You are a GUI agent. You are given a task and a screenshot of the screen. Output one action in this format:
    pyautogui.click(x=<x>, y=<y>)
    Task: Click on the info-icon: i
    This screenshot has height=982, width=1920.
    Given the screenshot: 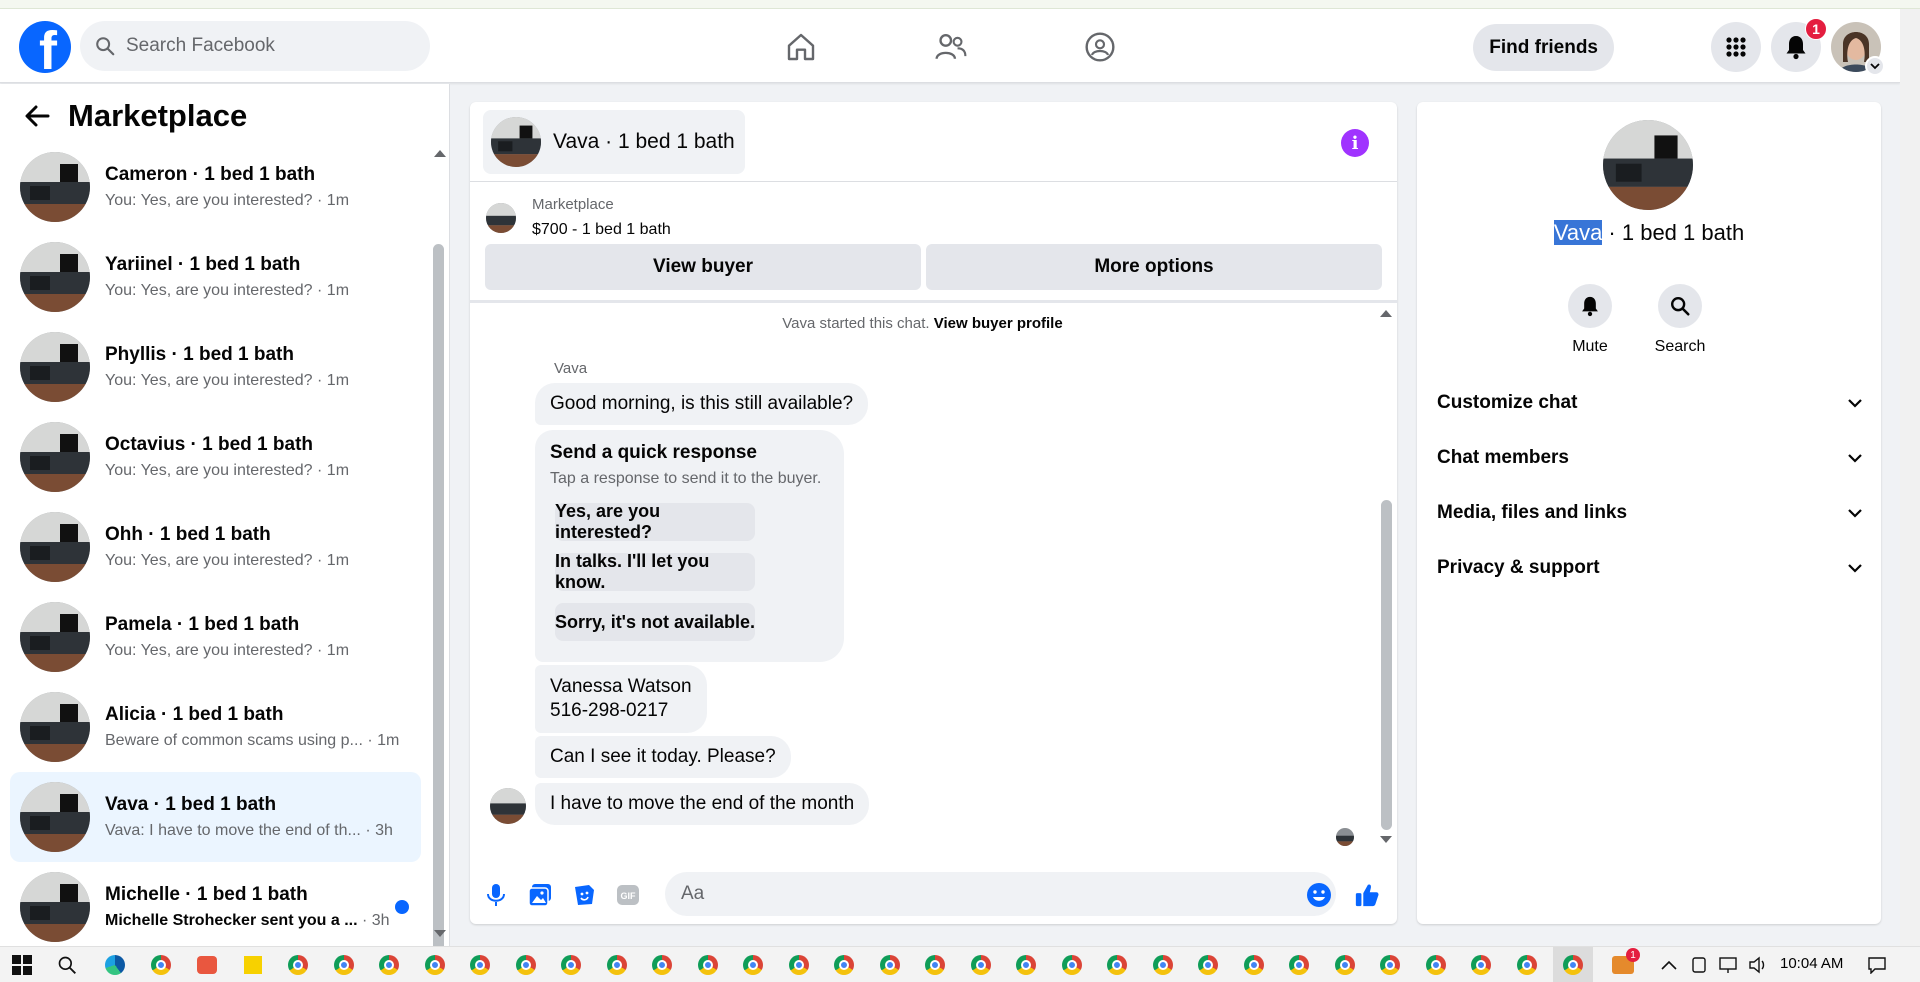 What is the action you would take?
    pyautogui.click(x=1355, y=143)
    